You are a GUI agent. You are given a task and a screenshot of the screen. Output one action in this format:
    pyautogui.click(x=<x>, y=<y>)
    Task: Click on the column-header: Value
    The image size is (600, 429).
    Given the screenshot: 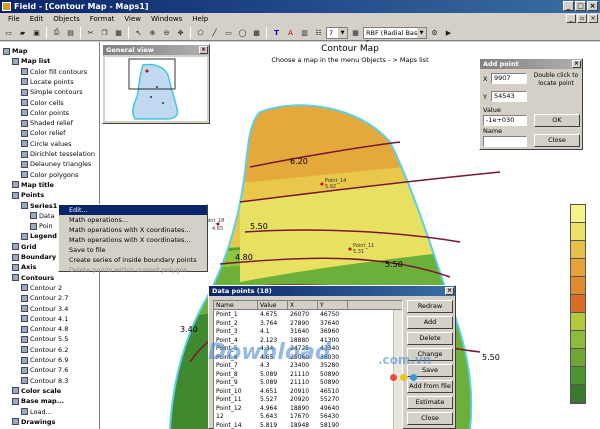 What is the action you would take?
    pyautogui.click(x=273, y=305)
    